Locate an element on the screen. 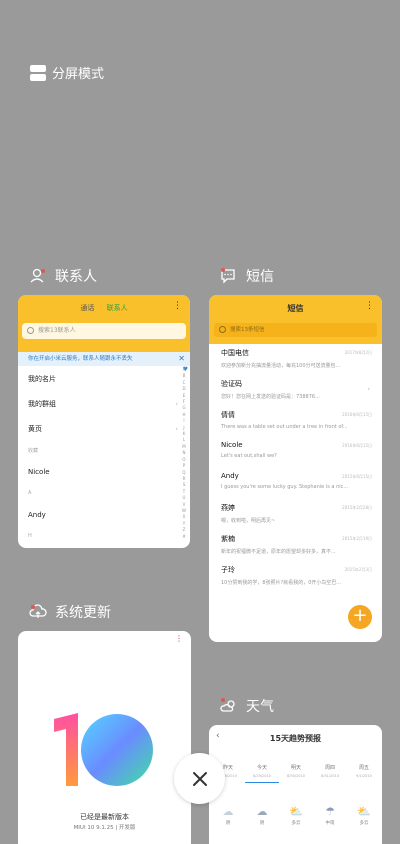 This screenshot has width=400, height=844. sms-date: 2015年2月19日 is located at coordinates (357, 538).